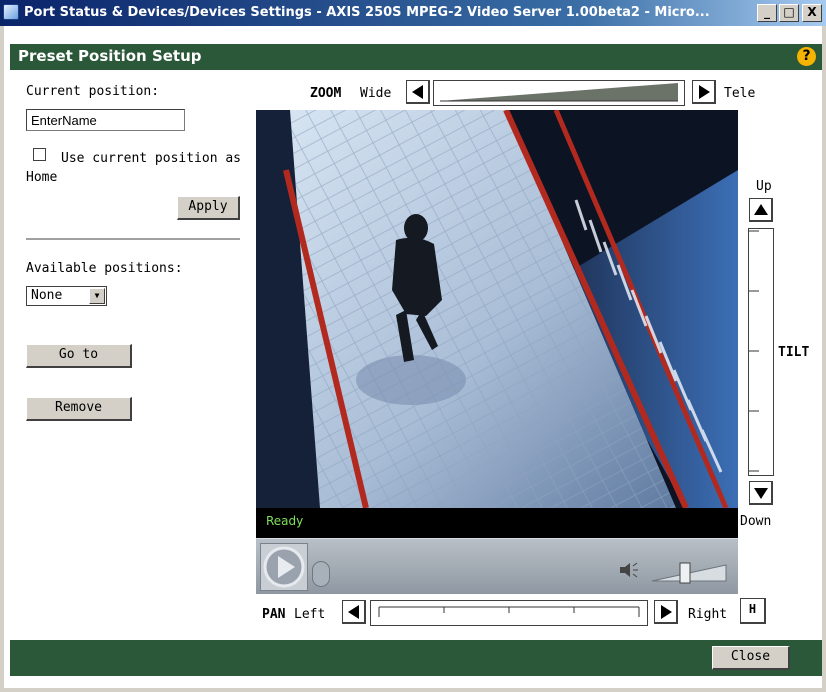 Image resolution: width=826 pixels, height=692 pixels. Describe the element at coordinates (754, 351) in the screenshot. I see `tilt-ticks` at that location.